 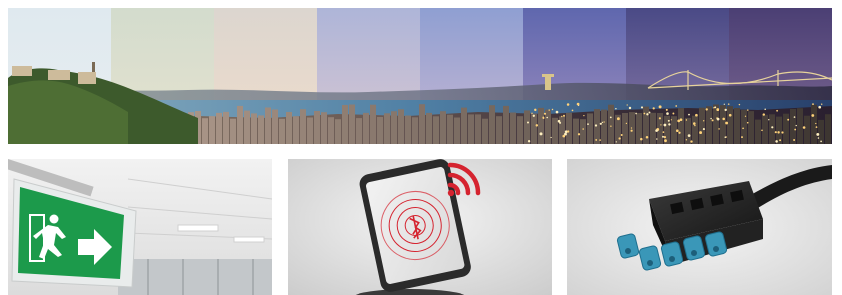 What do you see at coordinates (140, 227) in the screenshot?
I see `emergency-exit-sign-image` at bounding box center [140, 227].